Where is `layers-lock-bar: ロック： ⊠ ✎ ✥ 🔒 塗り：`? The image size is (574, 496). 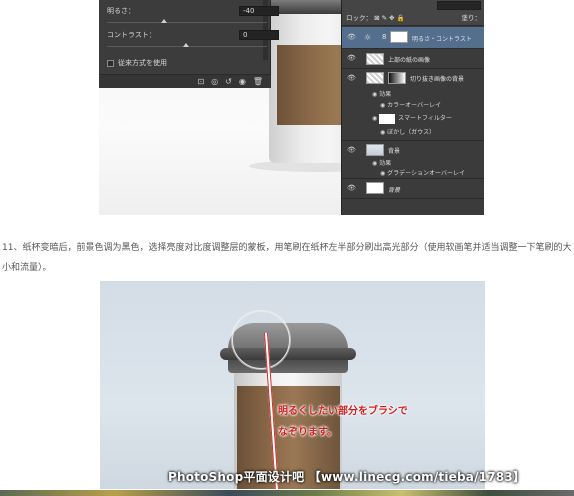 layers-lock-bar: ロック： ⊠ ✎ ✥ 🔒 塗り： is located at coordinates (413, 13).